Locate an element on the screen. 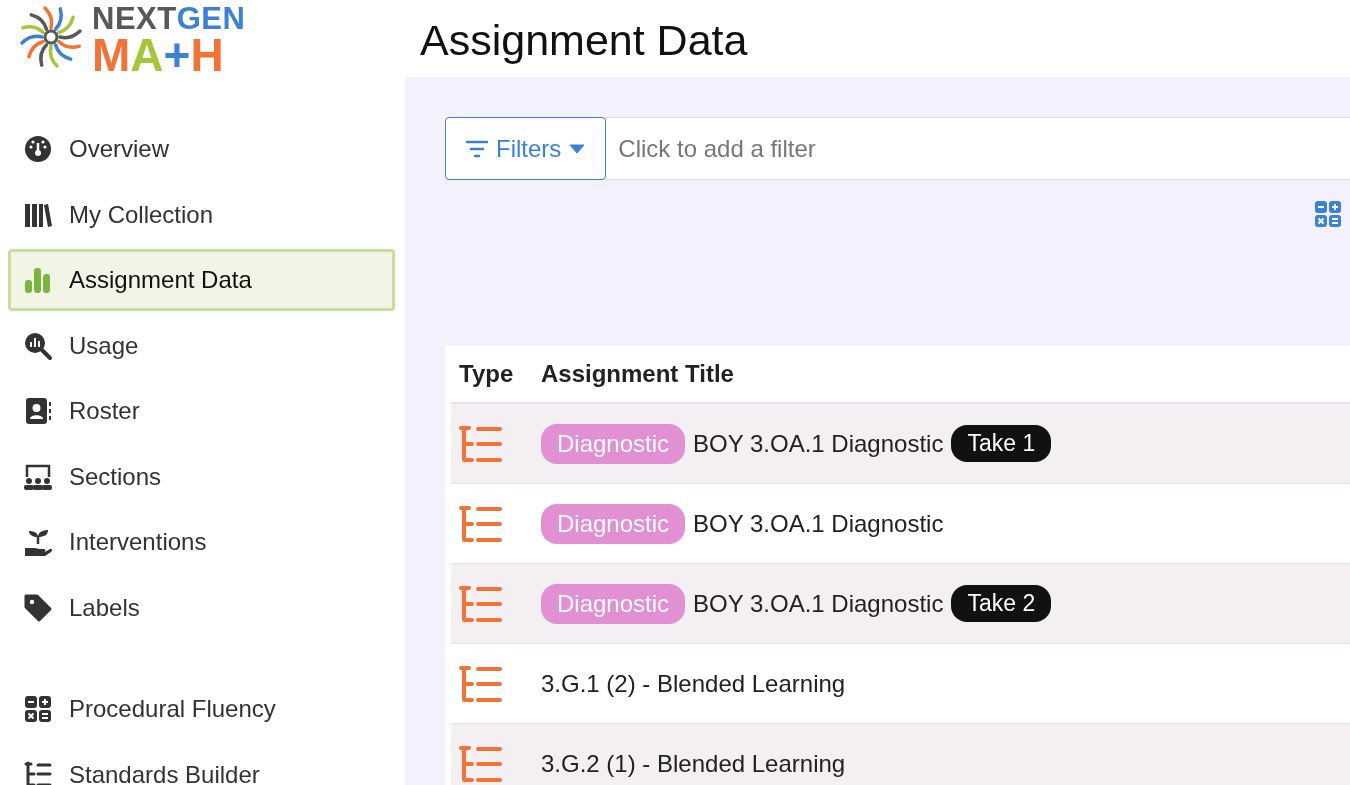 This screenshot has width=1350, height=785. sidebar-item: Interventions is located at coordinates (201, 542).